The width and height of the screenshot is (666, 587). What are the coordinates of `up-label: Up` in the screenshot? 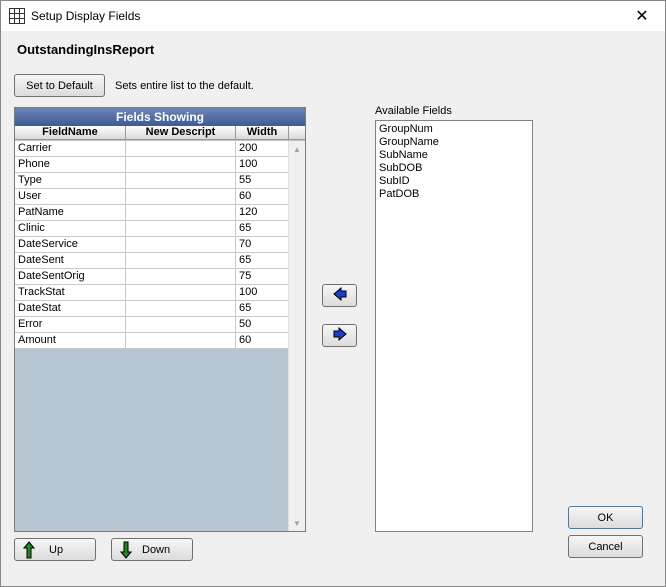 It's located at (56, 549).